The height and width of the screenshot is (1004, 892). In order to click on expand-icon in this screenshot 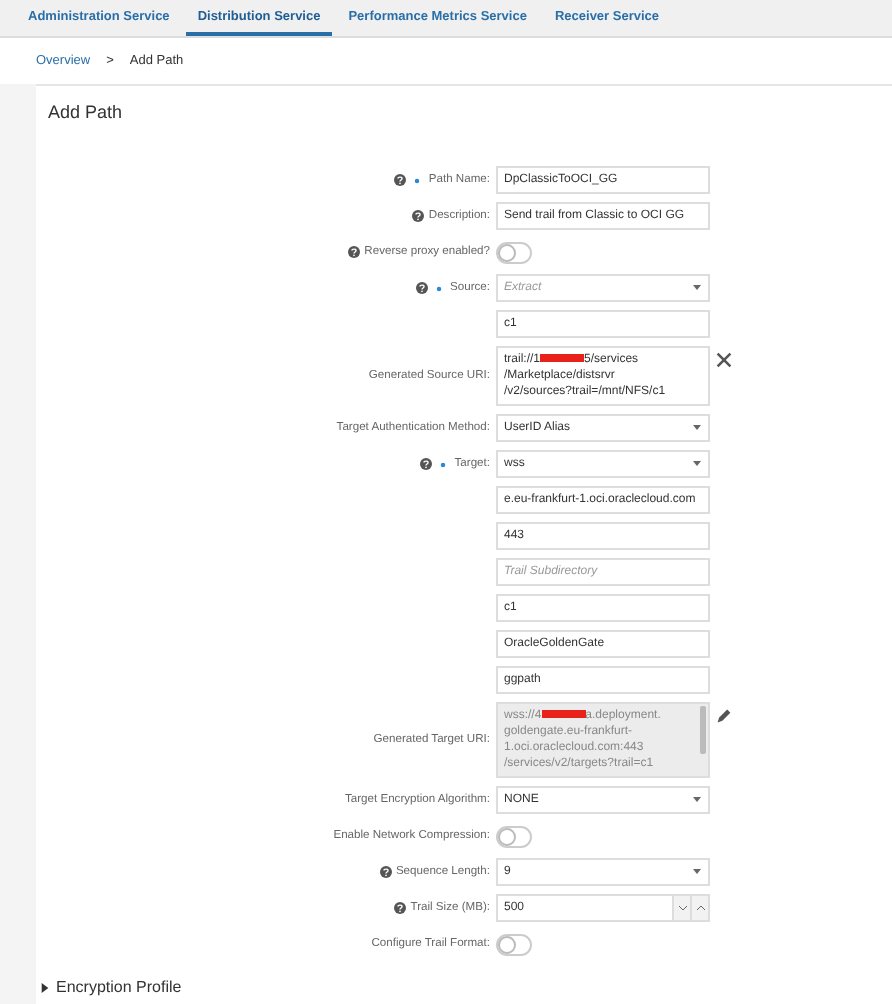, I will do `click(45, 987)`.